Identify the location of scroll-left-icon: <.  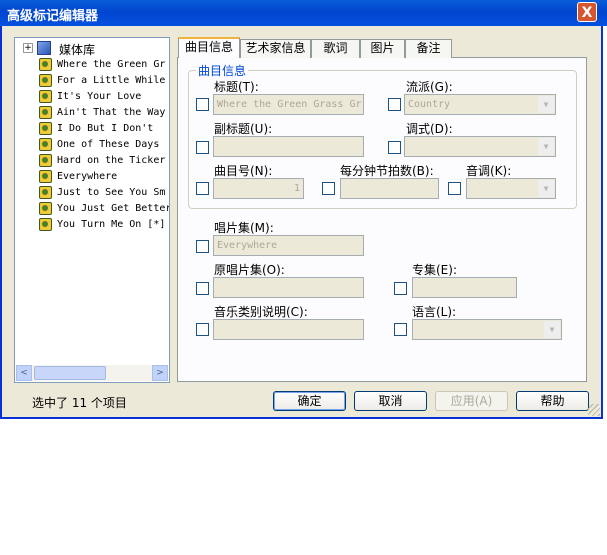
(24, 373).